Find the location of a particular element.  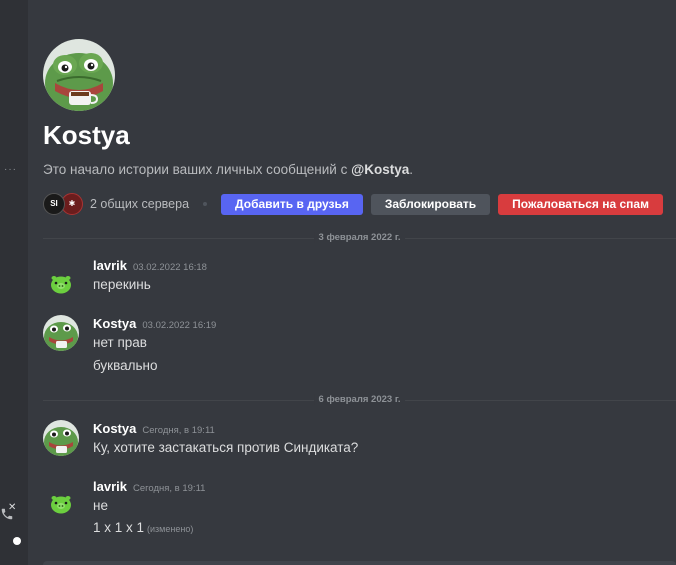

message-text: буквально is located at coordinates (125, 365).